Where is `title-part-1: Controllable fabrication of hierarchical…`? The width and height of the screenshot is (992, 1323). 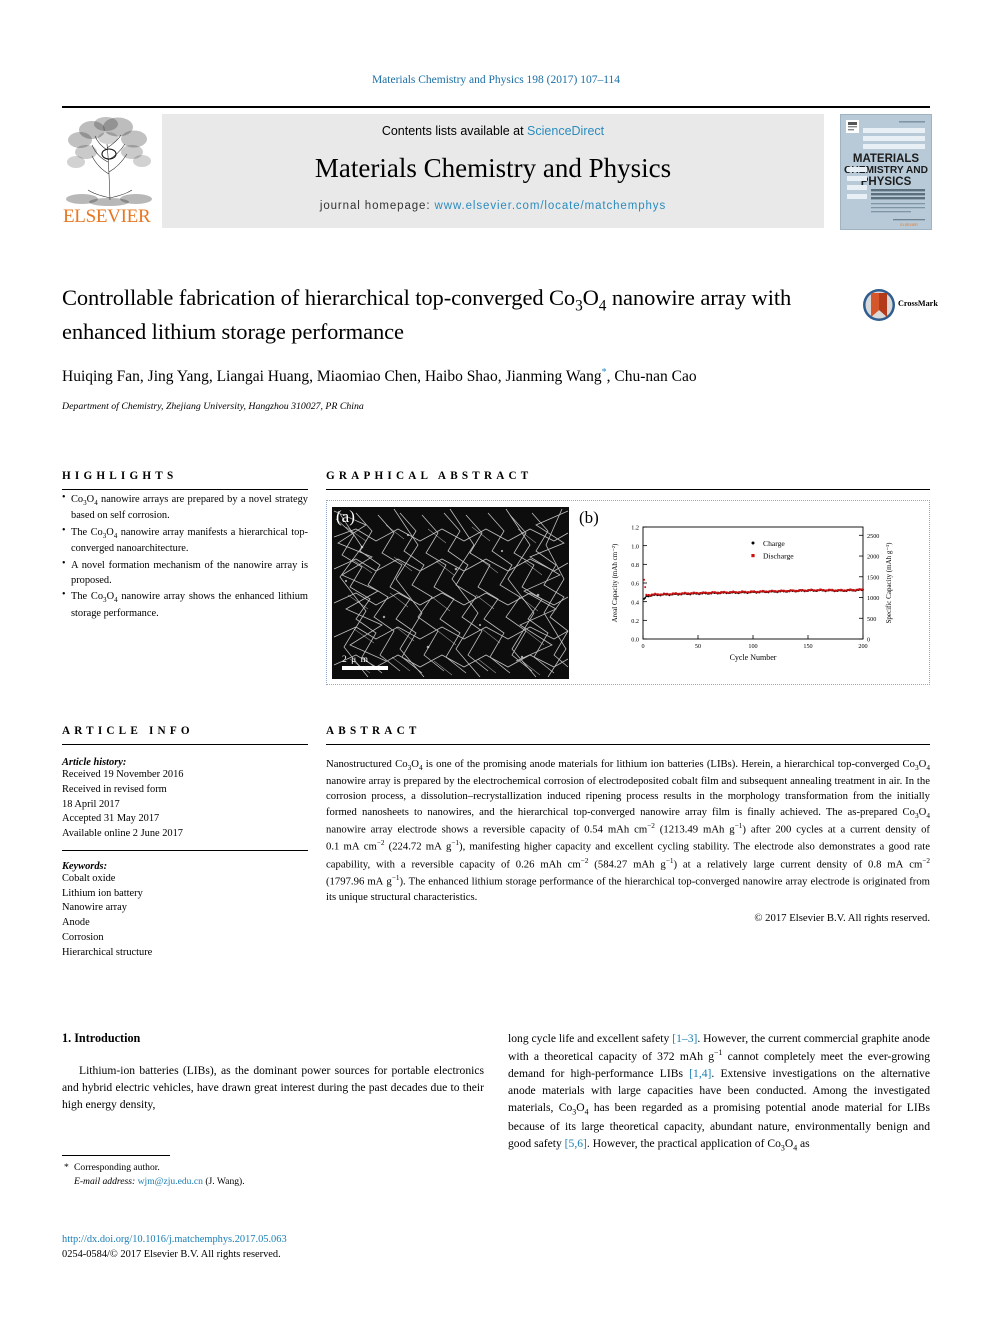
title-part-1: Controllable fabrication of hierarchical… is located at coordinates (319, 297).